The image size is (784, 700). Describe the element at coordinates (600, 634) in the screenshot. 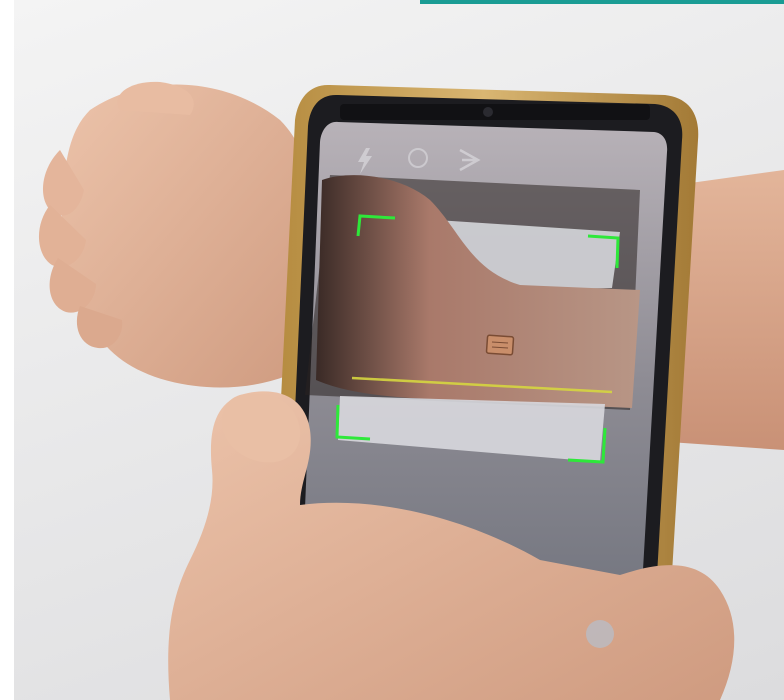

I see `home-button-reflection` at that location.